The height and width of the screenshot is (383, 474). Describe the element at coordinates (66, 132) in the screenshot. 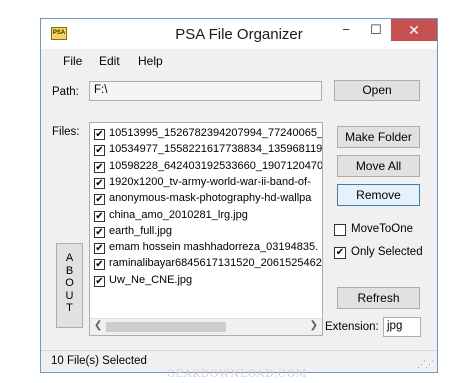

I see `files-label: Files:` at that location.